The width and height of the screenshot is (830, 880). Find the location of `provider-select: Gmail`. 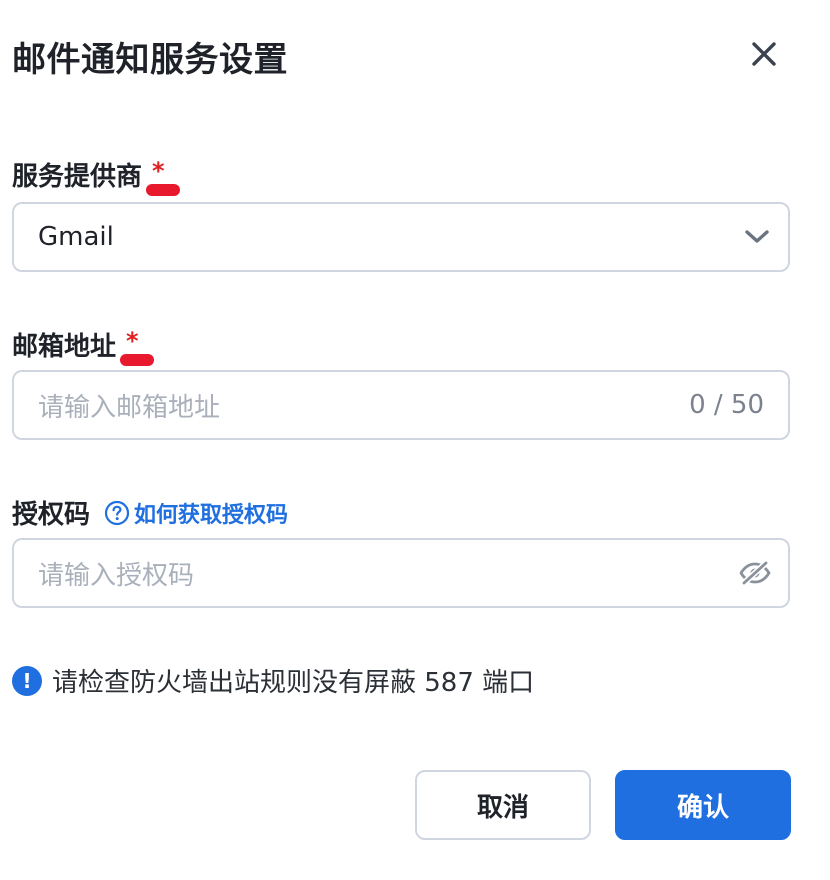

provider-select: Gmail is located at coordinates (401, 237).